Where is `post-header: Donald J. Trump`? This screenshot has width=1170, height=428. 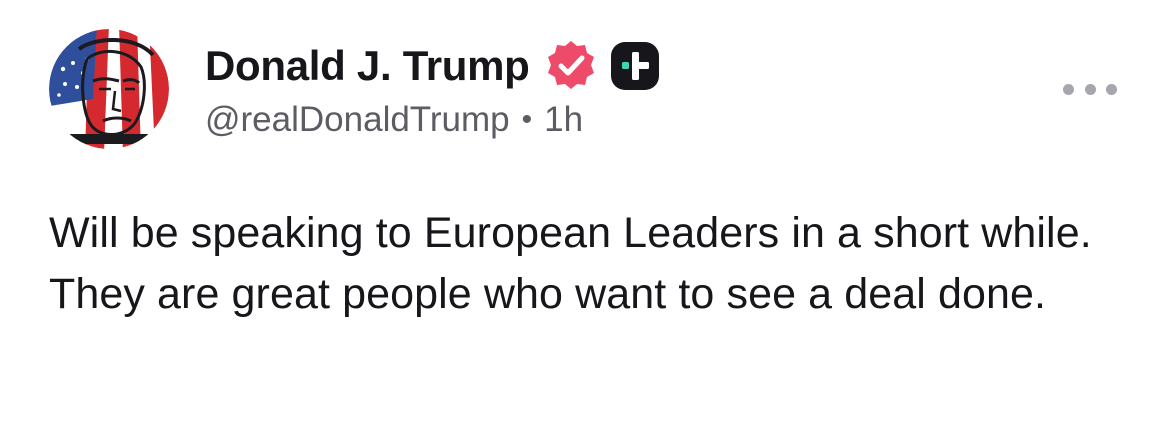 post-header: Donald J. Trump is located at coordinates (433, 66).